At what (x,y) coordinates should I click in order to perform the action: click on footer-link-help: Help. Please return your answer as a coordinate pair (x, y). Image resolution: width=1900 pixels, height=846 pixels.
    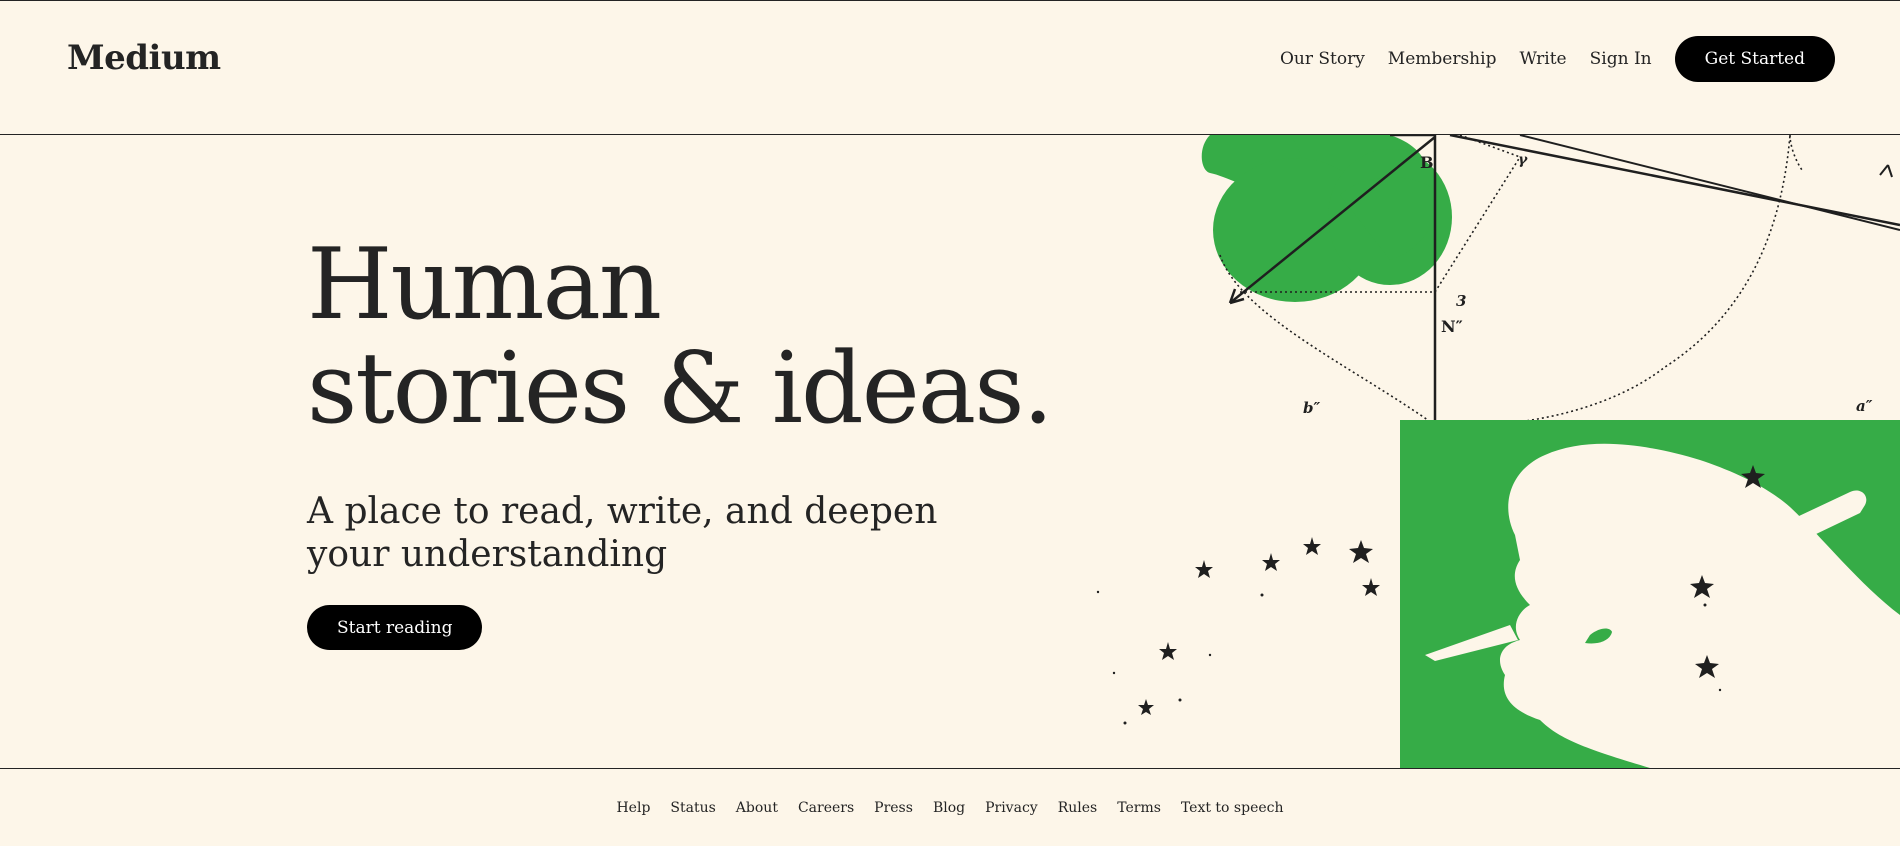
    Looking at the image, I should click on (633, 808).